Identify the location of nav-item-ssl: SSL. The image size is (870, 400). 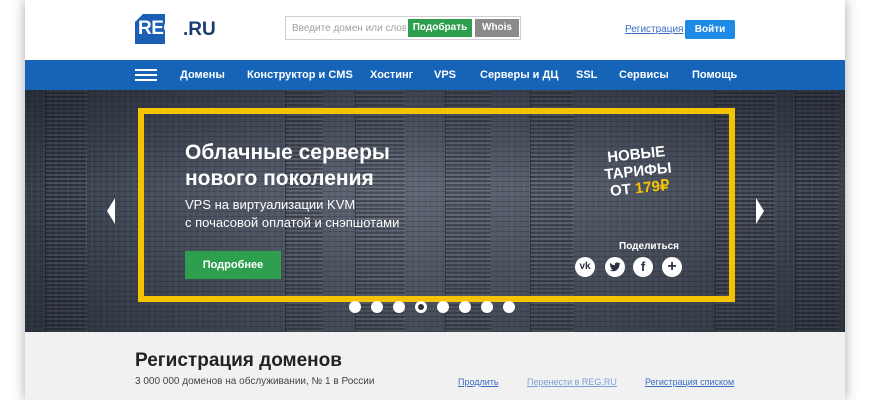
(586, 75).